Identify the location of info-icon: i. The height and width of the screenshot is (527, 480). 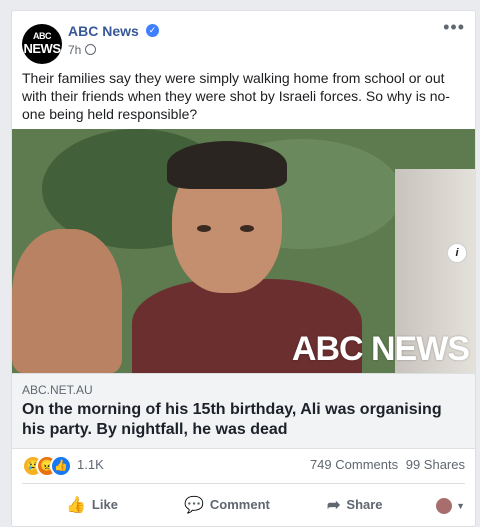
(457, 253).